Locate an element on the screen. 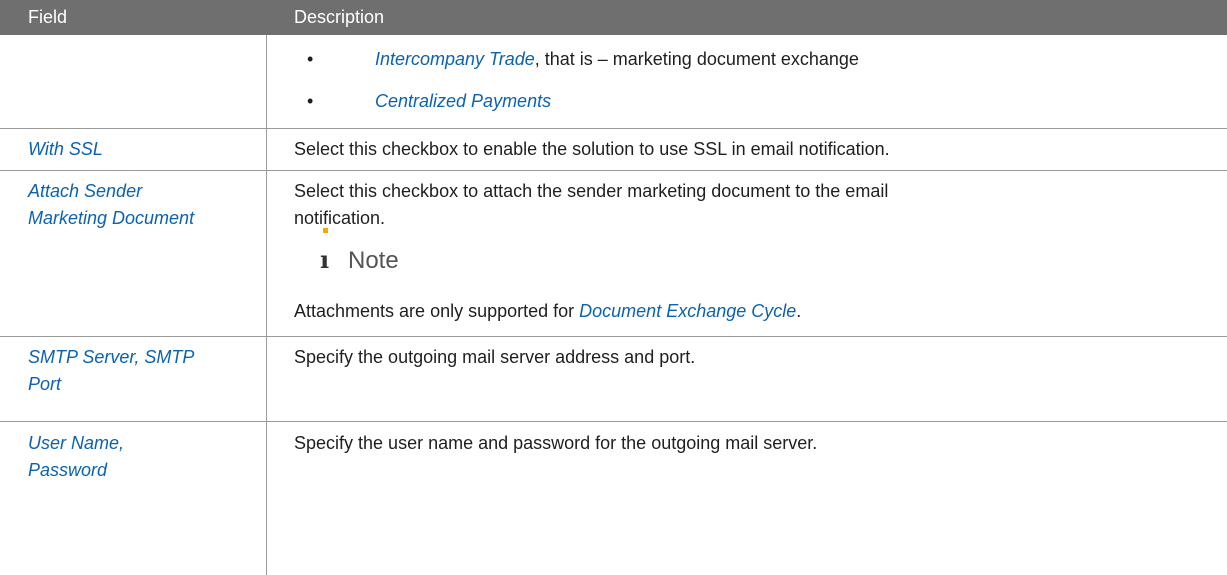 The height and width of the screenshot is (575, 1227). note-callout: ı Note is located at coordinates (359, 251).